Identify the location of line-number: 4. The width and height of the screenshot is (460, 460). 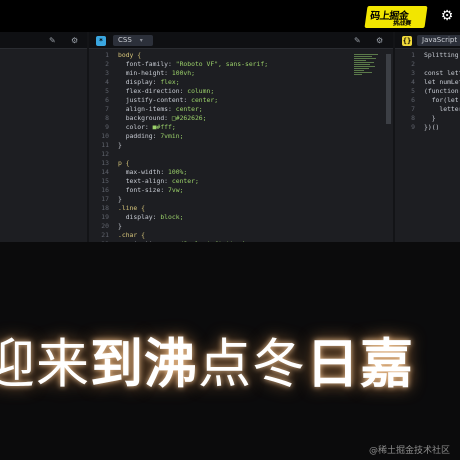
(413, 82).